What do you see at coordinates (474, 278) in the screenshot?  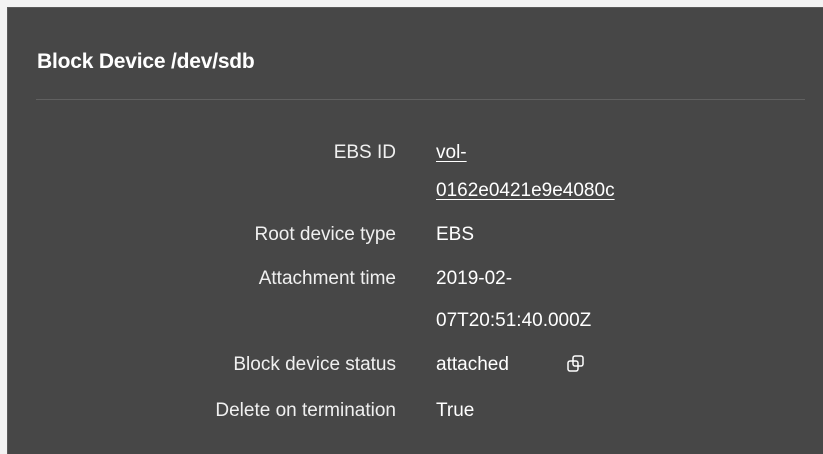 I see `attachment-time-value-line1: 2019-02-` at bounding box center [474, 278].